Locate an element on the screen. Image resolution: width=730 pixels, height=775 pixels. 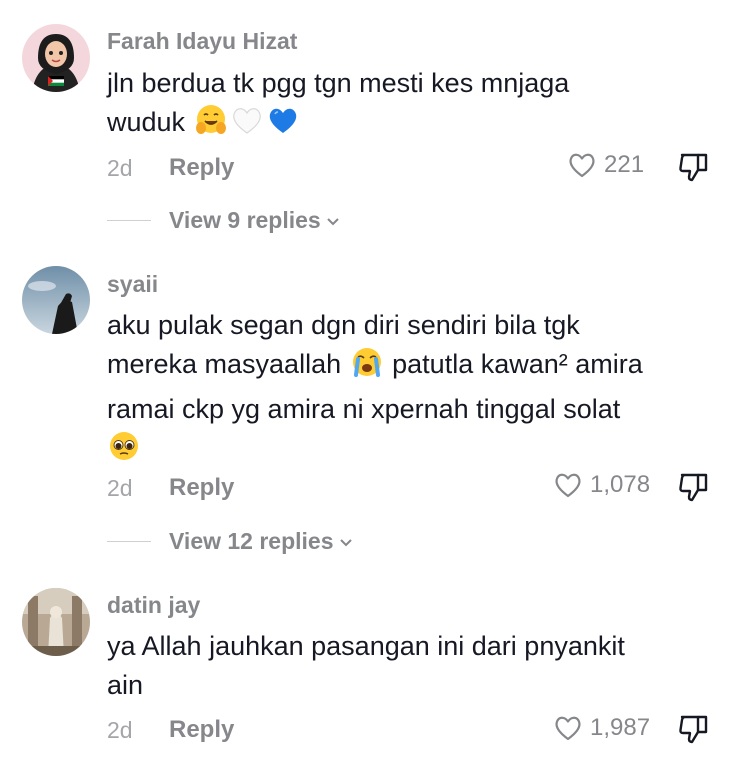
view-replies-button: View 12 replies is located at coordinates (230, 541).